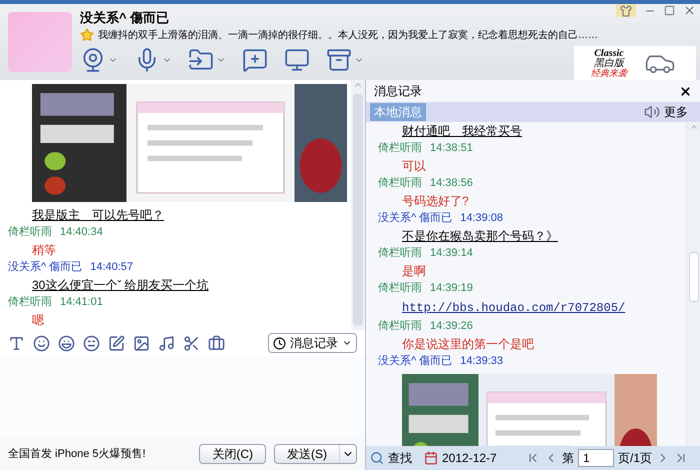 This screenshot has width=700, height=470. Describe the element at coordinates (98, 215) in the screenshot. I see `message-text: 我是版主 可以先号吧？` at that location.